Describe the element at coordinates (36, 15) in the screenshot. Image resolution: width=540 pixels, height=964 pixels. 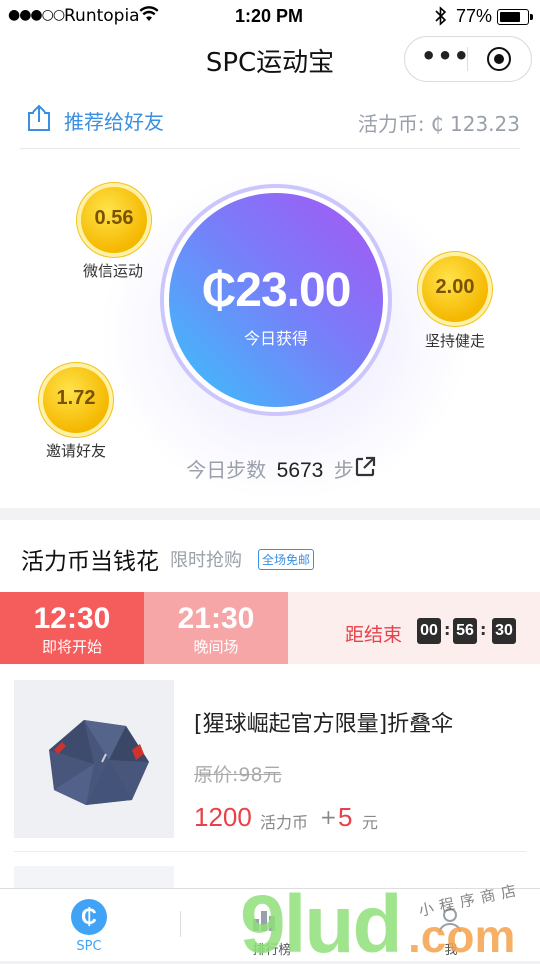
I see `signal-strength: ●●●○○` at that location.